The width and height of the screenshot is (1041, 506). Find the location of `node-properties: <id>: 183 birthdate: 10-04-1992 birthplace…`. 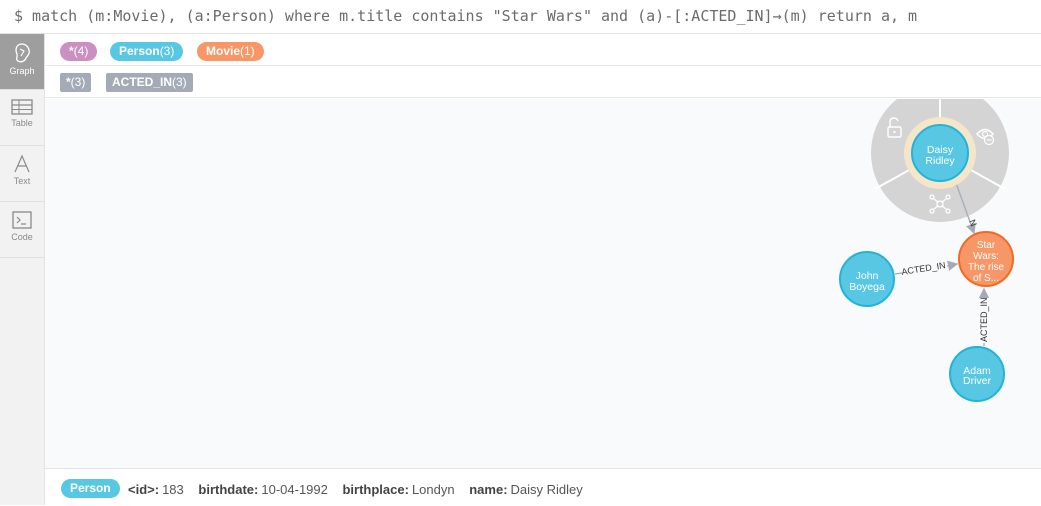

node-properties: <id>: 183 birthdate: 10-04-1992 birthplace… is located at coordinates (361, 489).